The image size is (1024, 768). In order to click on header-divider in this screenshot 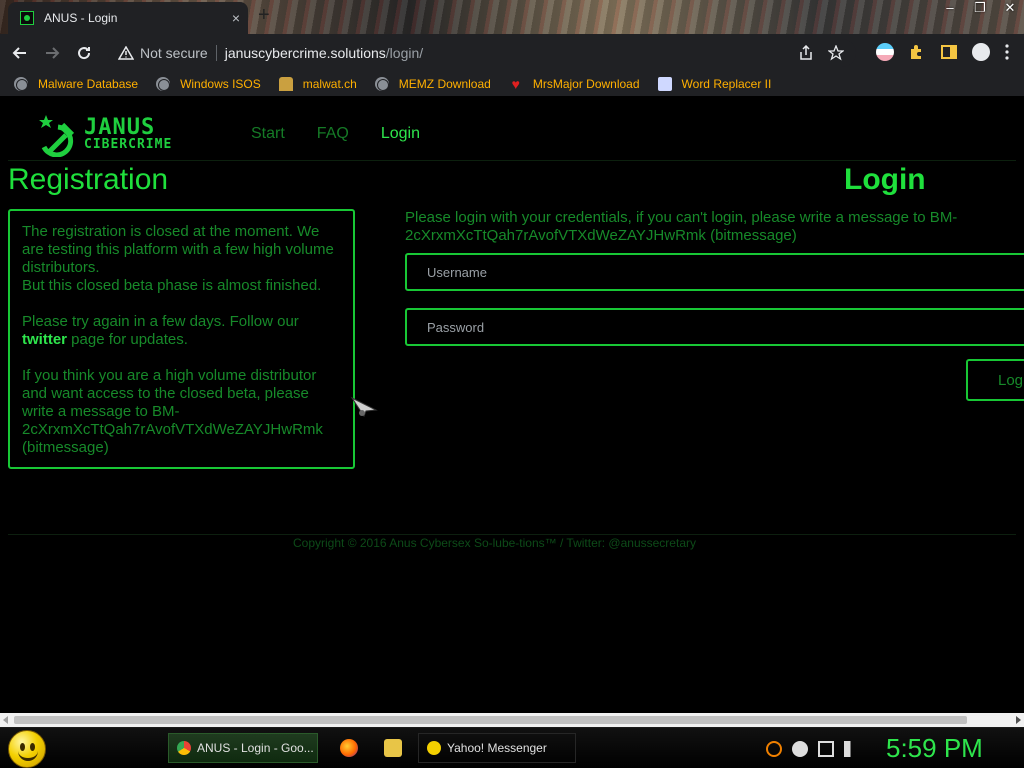, I will do `click(512, 160)`.